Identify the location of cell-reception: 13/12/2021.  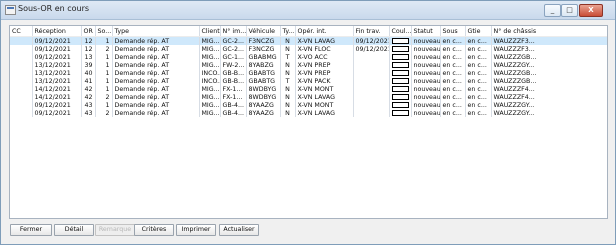
(57, 81).